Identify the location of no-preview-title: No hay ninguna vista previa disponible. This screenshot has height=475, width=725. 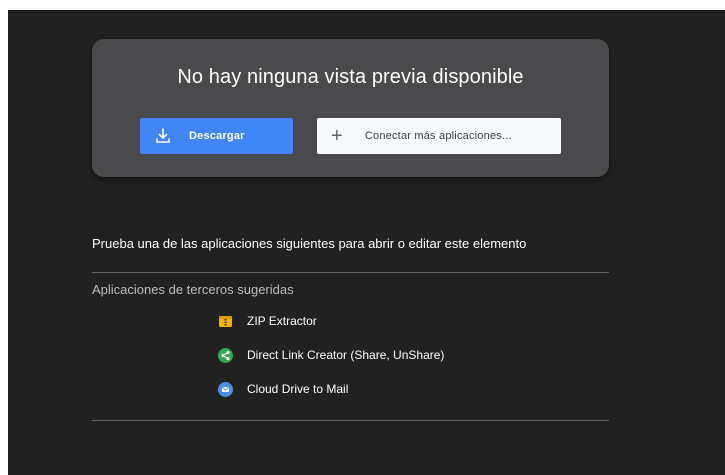
(350, 77).